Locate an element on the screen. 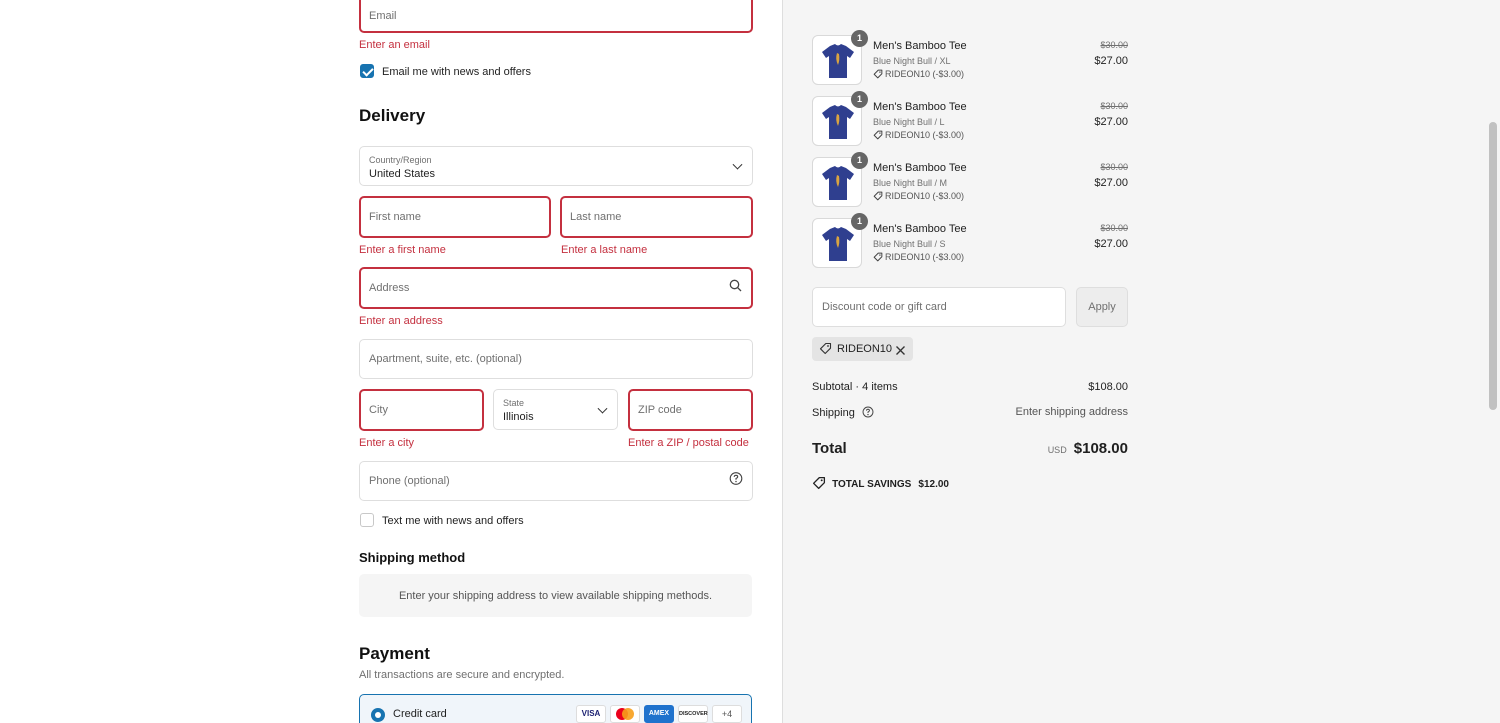 The image size is (1500, 723). total-value: $108.00 is located at coordinates (1100, 448).